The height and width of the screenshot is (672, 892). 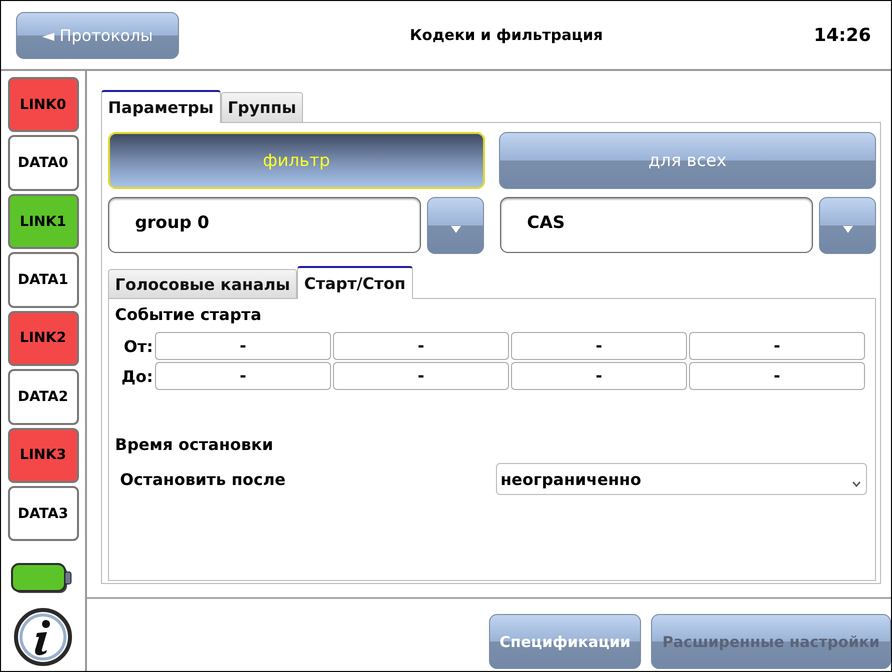 What do you see at coordinates (43, 514) in the screenshot?
I see `link-button: DATA3` at bounding box center [43, 514].